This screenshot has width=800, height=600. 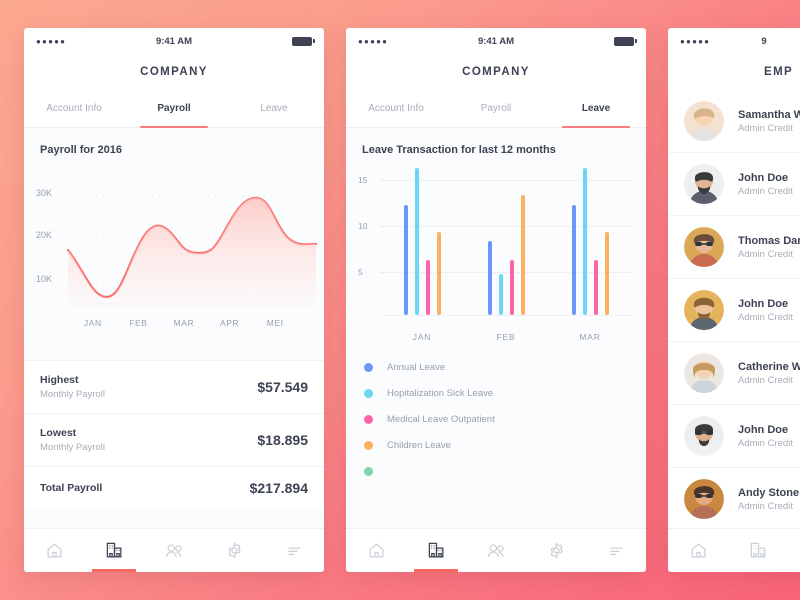 What do you see at coordinates (363, 226) in the screenshot?
I see `y-tick-10: 10` at bounding box center [363, 226].